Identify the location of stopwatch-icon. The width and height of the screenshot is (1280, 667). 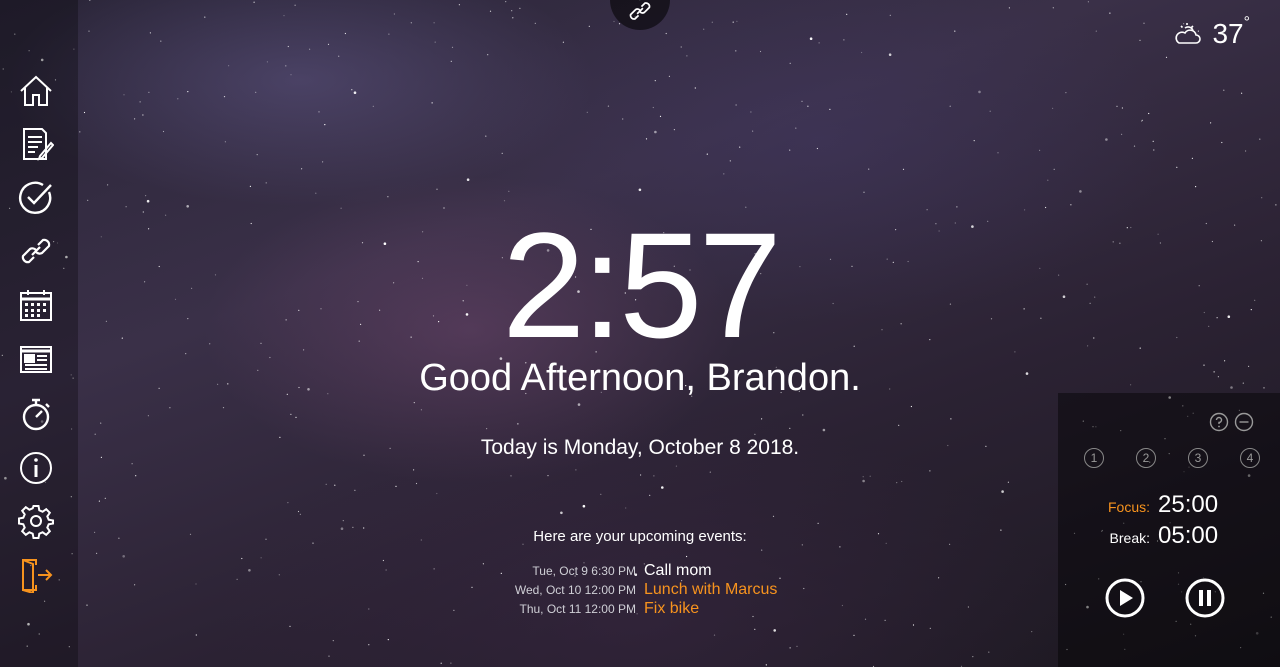
(36, 414).